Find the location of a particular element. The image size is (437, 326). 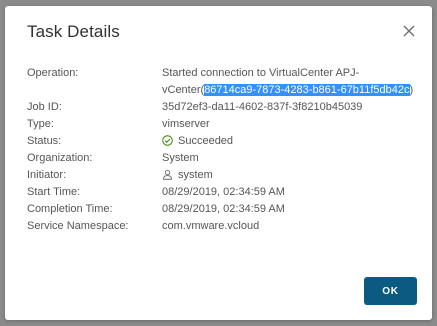

user-icon is located at coordinates (167, 174).